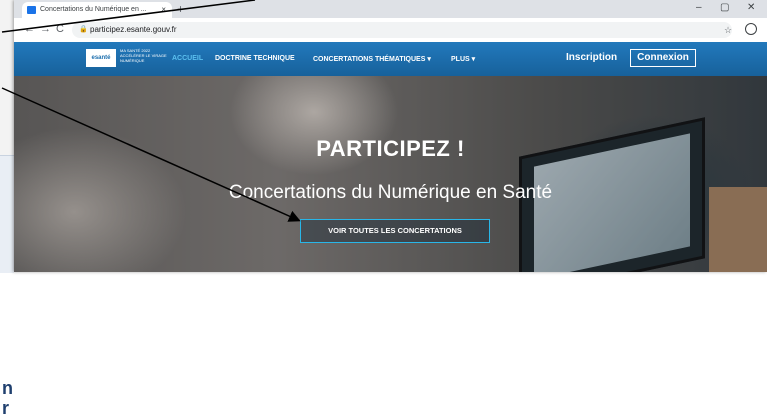 The height and width of the screenshot is (418, 767). I want to click on url-field: 🔒 participez.esante.gouv.fr, so click(402, 30).